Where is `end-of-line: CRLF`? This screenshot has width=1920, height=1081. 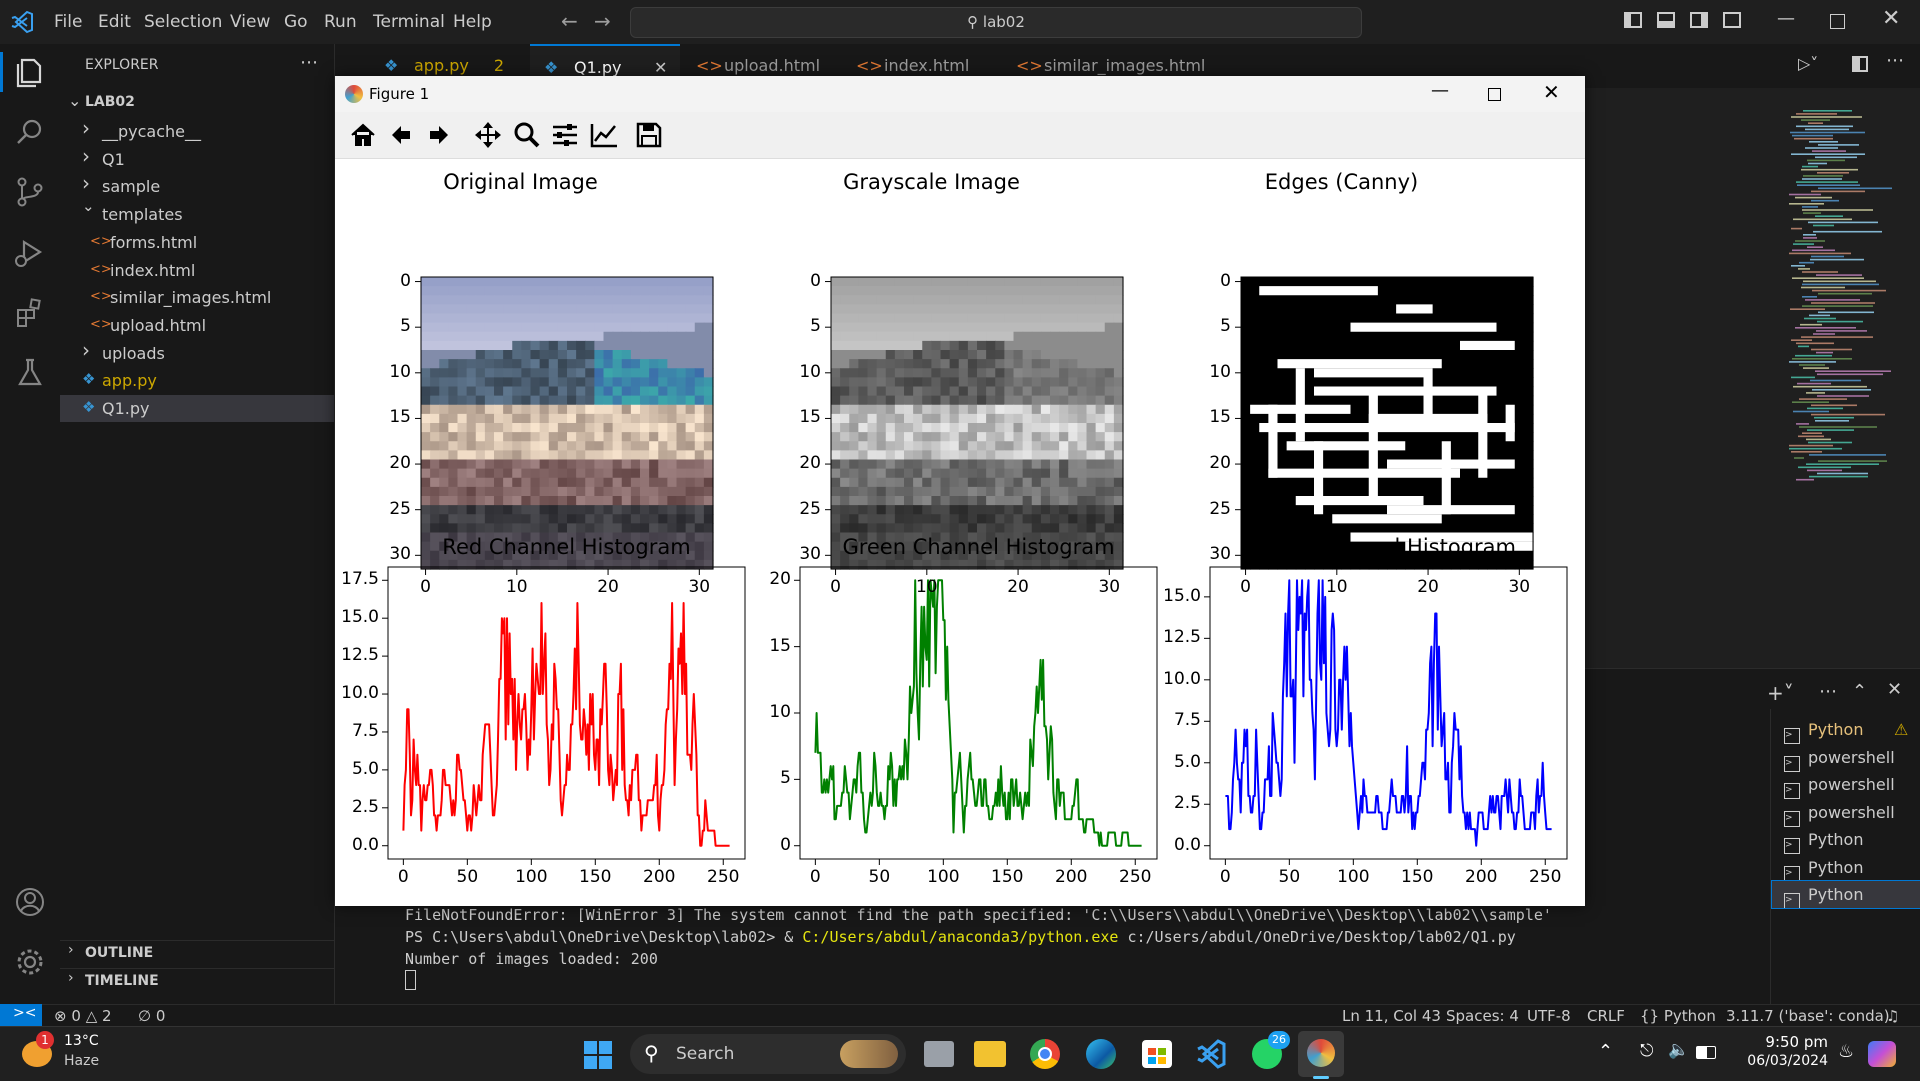
end-of-line: CRLF is located at coordinates (1606, 1016).